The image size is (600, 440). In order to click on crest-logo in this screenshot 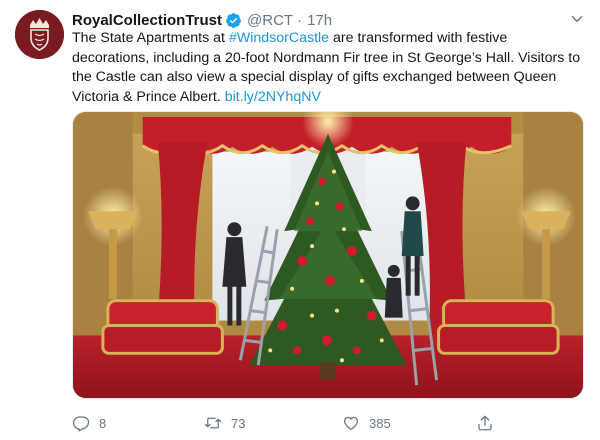, I will do `click(39, 34)`.